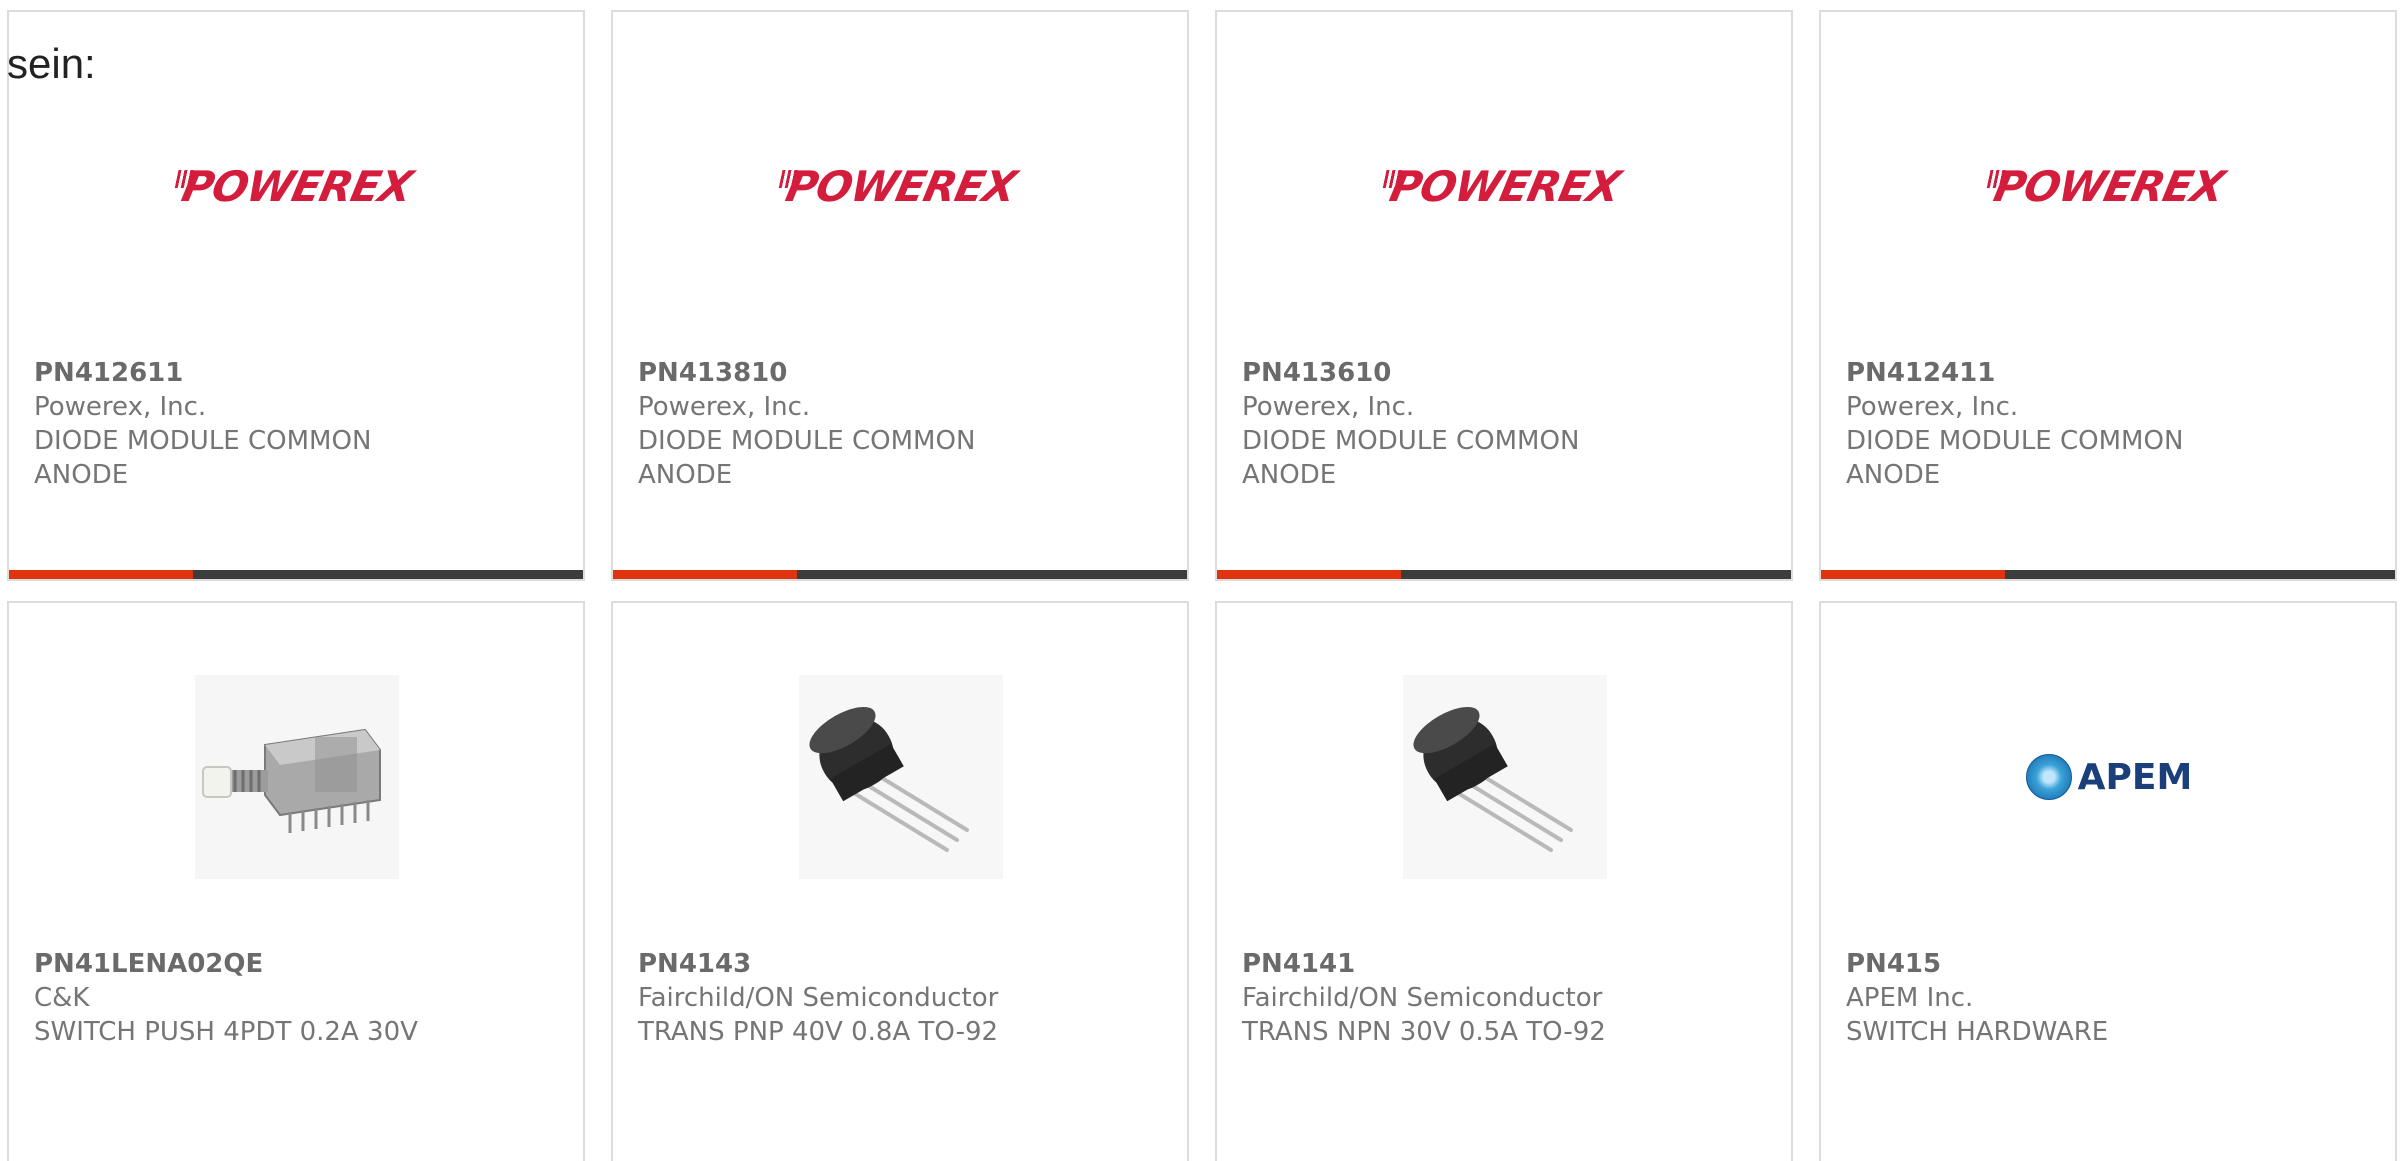 The image size is (2400, 1161). I want to click on part-number: PN4143, so click(898, 964).